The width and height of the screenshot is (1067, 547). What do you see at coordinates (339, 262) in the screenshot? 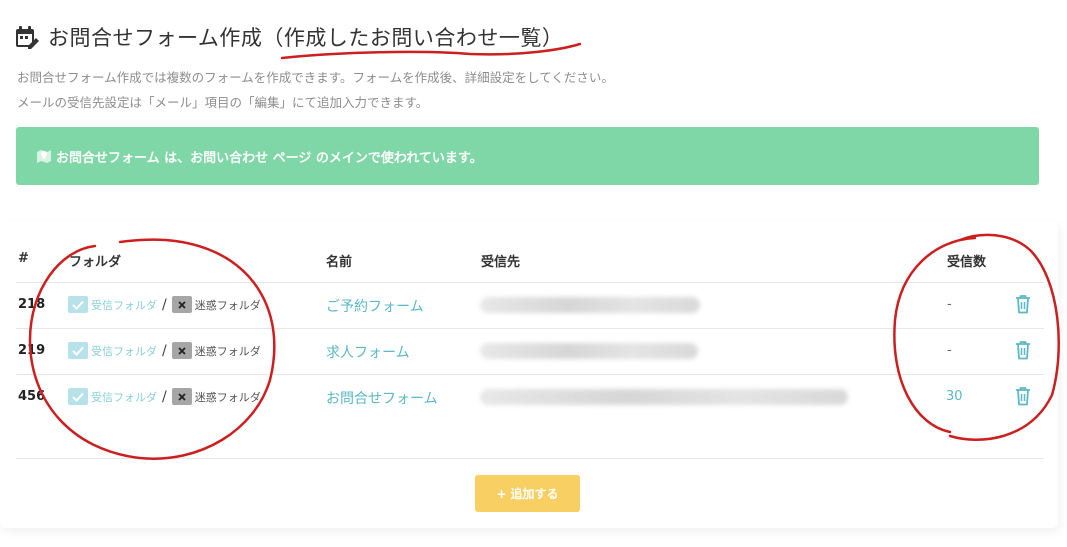
I see `column-header-name: 名前` at bounding box center [339, 262].